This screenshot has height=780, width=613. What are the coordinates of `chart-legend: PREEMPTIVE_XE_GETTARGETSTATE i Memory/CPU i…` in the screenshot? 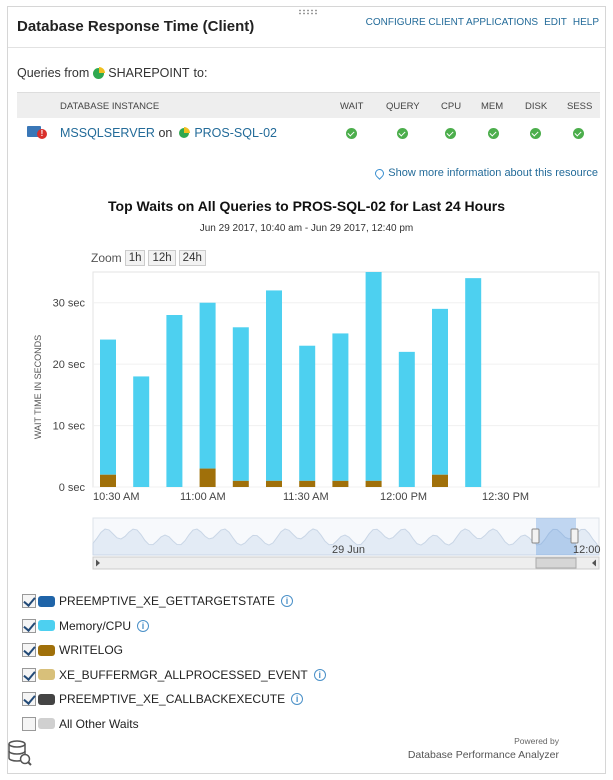 It's located at (174, 662).